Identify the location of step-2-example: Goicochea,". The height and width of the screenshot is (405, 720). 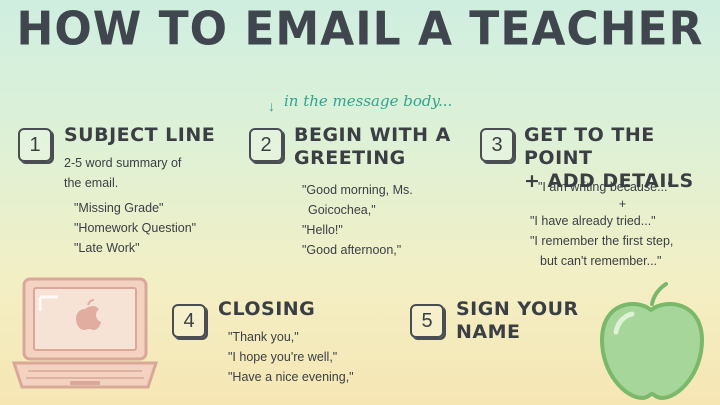
(342, 210).